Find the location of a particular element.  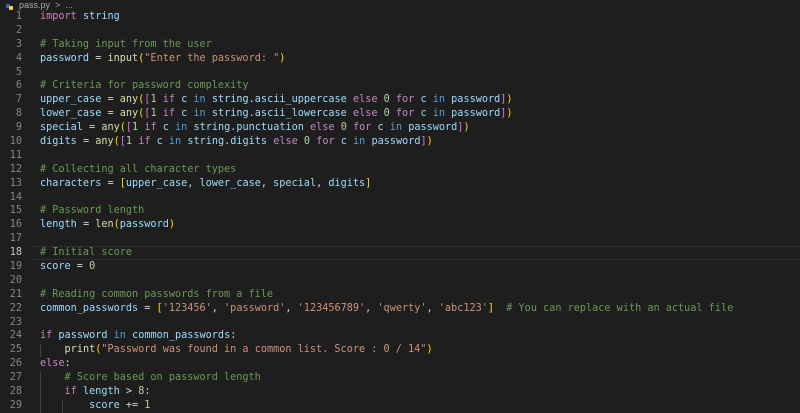

line-number: 27 is located at coordinates (15, 378).